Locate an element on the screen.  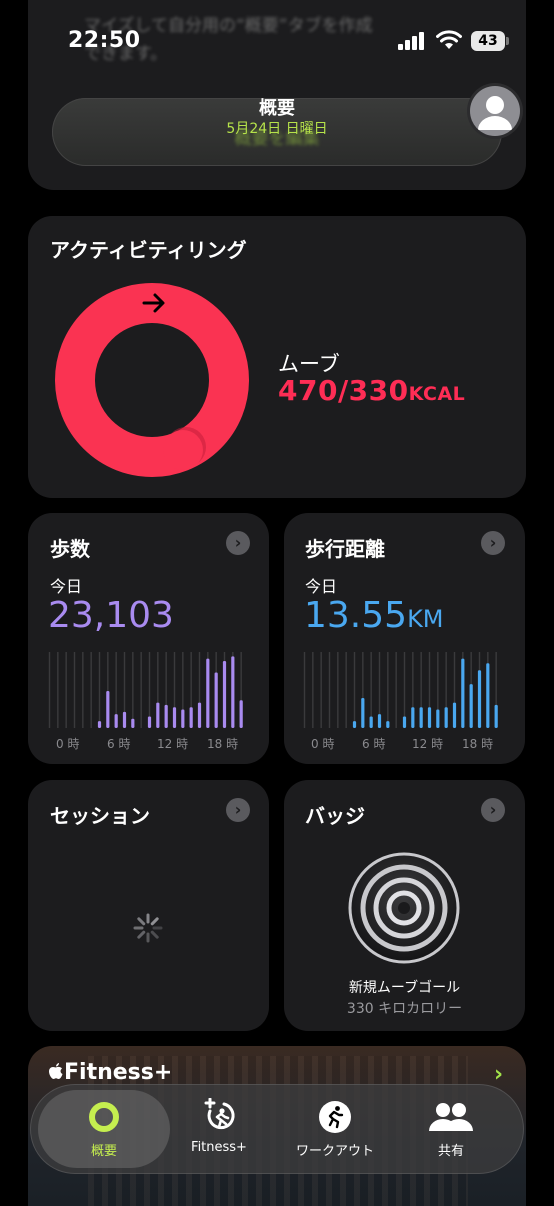
steps-axis-6: 6 時 is located at coordinates (119, 744).